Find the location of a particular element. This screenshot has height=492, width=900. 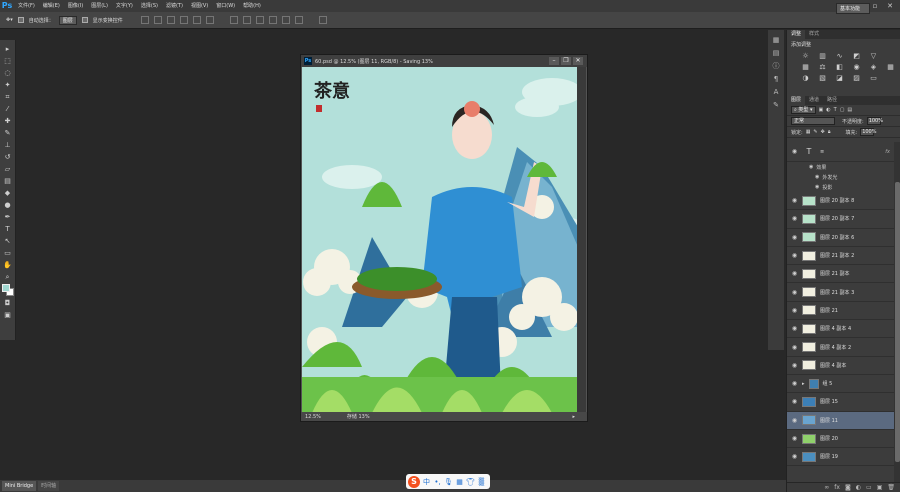

move-tool-icon: ✥▾ is located at coordinates (9, 20).